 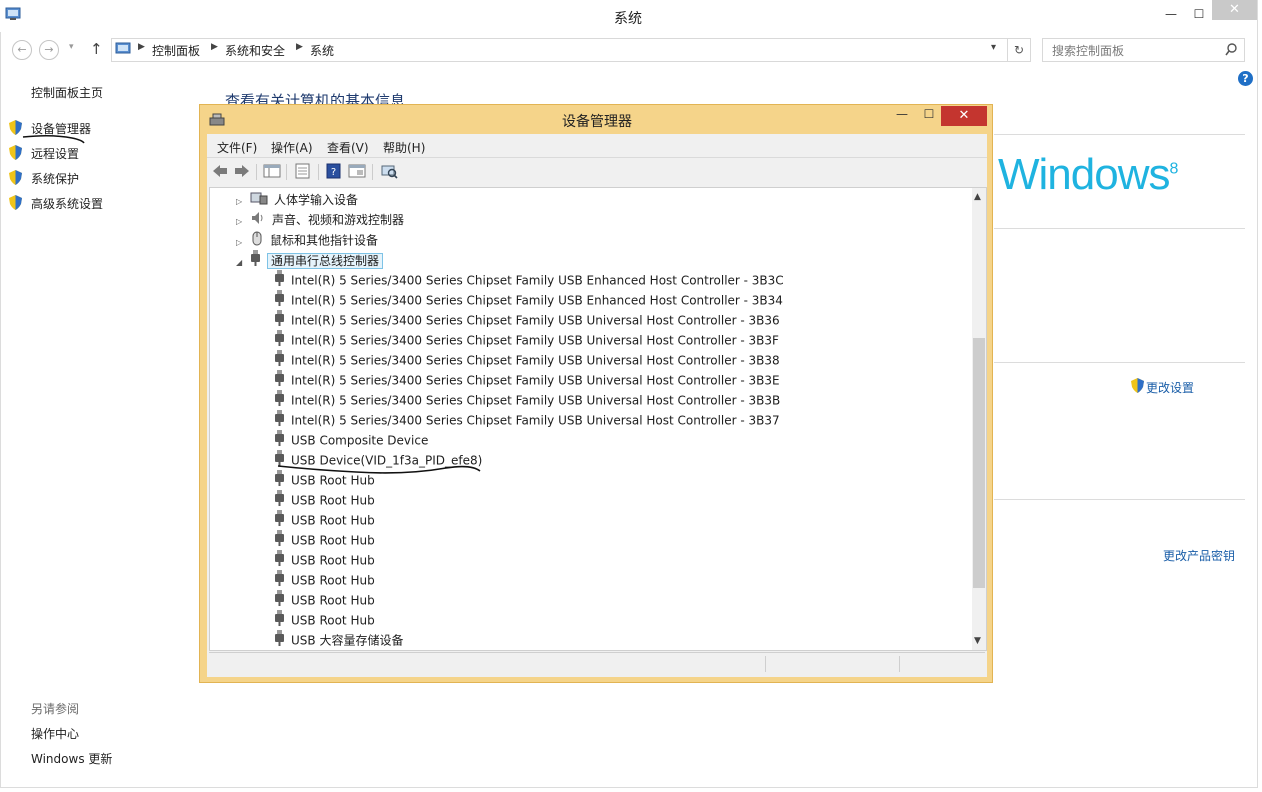 I want to click on change-settings-link: 更改设置, so click(x=1170, y=387).